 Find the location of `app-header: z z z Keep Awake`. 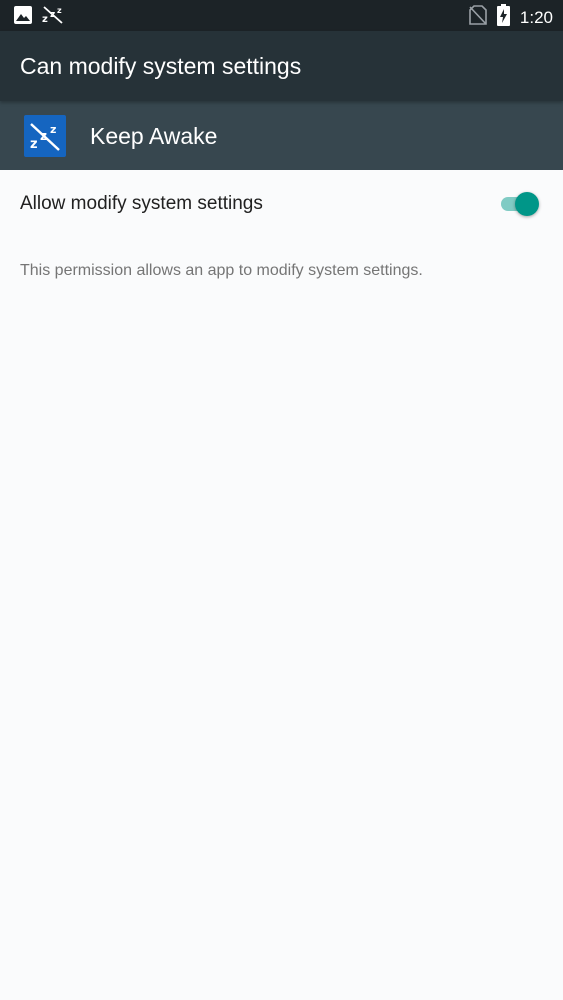

app-header: z z z Keep Awake is located at coordinates (281, 135).